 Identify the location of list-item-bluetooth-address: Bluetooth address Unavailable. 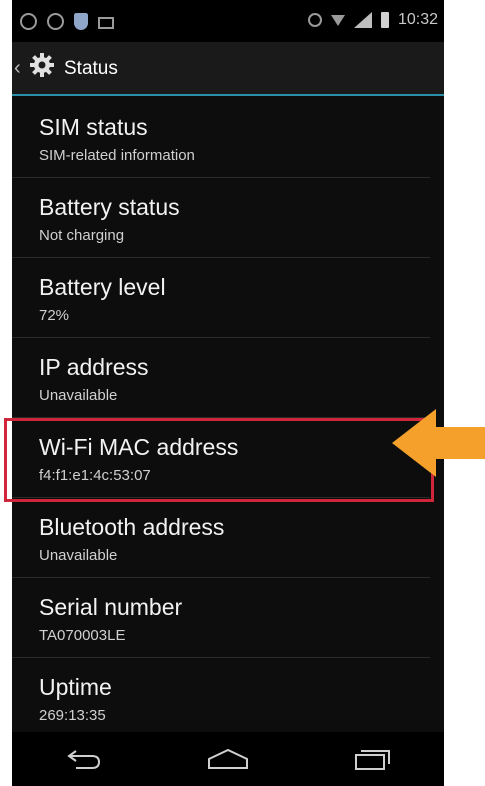
(221, 538).